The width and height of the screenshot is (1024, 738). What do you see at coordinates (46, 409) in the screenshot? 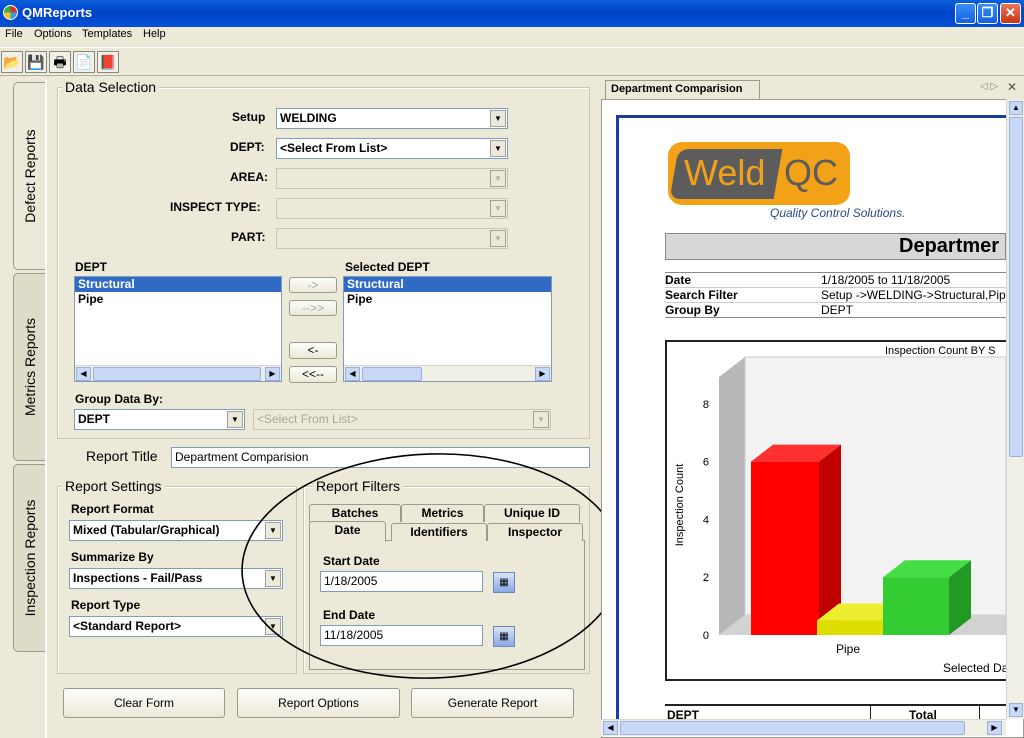
I see `tab-divider` at bounding box center [46, 409].